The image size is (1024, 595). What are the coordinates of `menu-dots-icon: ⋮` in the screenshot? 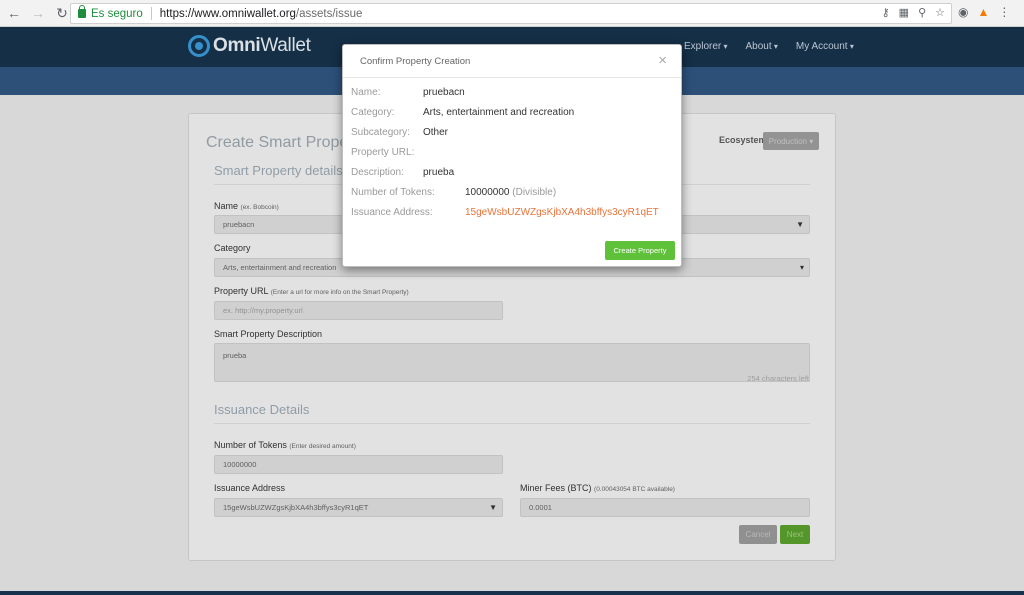 It's located at (1004, 12).